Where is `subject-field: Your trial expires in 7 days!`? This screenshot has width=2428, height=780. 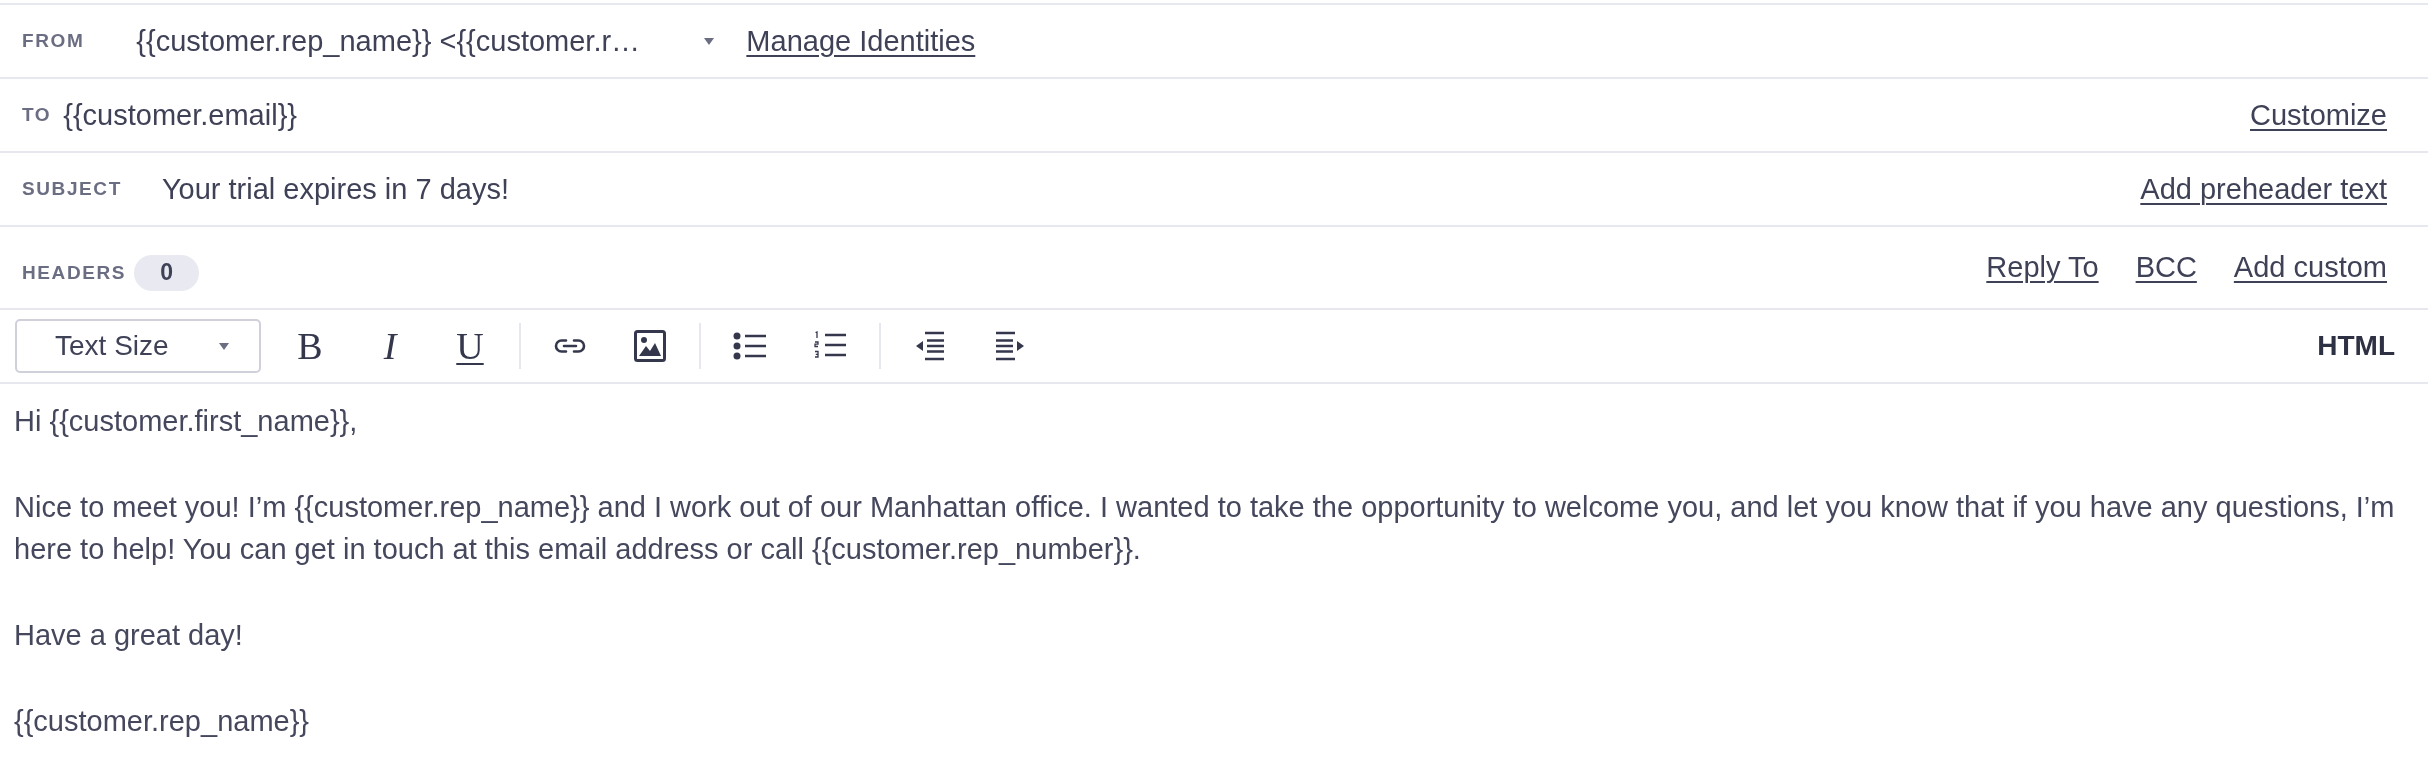
subject-field: Your trial expires in 7 days! is located at coordinates (335, 189).